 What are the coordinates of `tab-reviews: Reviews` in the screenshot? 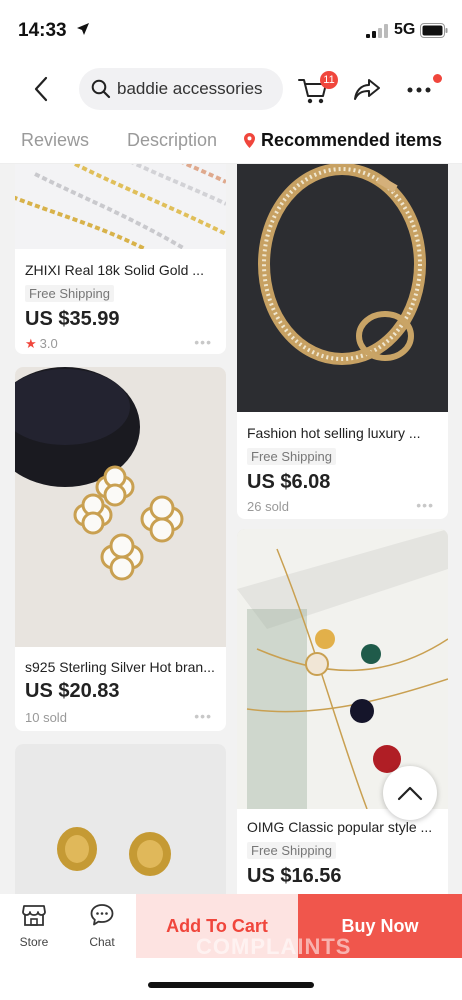 It's located at (55, 140).